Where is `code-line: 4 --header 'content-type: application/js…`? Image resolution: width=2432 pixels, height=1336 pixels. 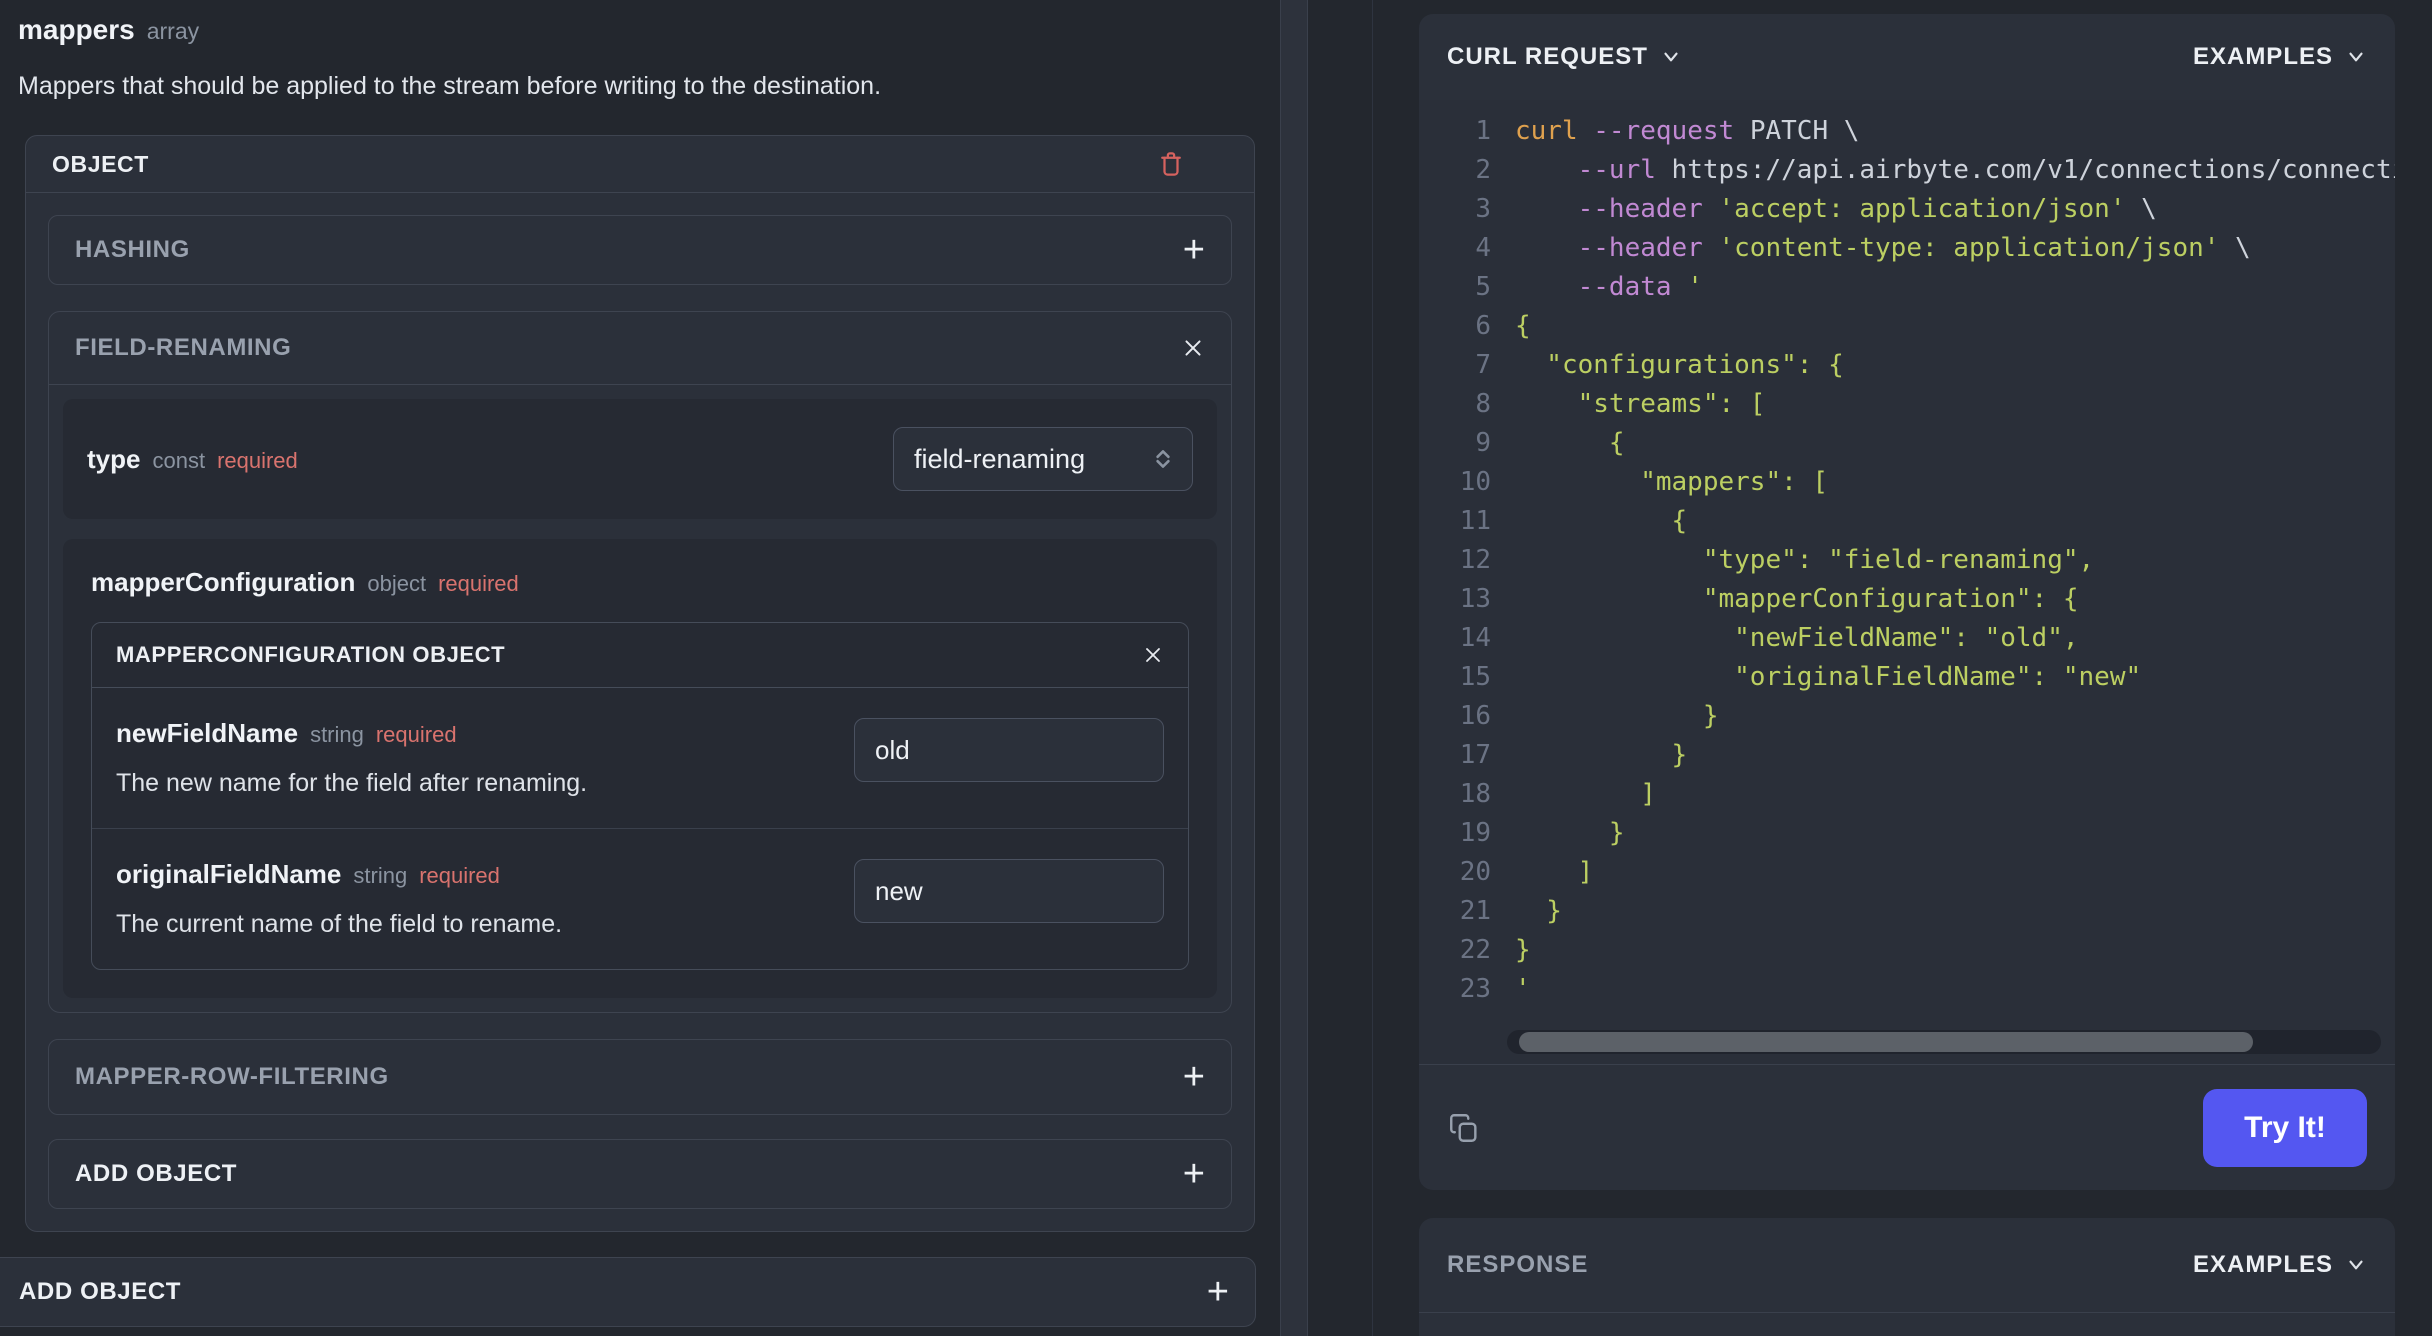
code-line: 4 --header 'content-type: application/js… is located at coordinates (1863, 248).